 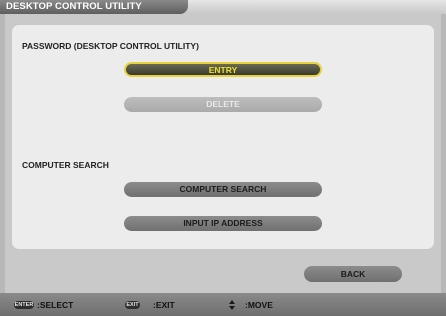 I want to click on status-exit-label: :EXIT, so click(x=164, y=305).